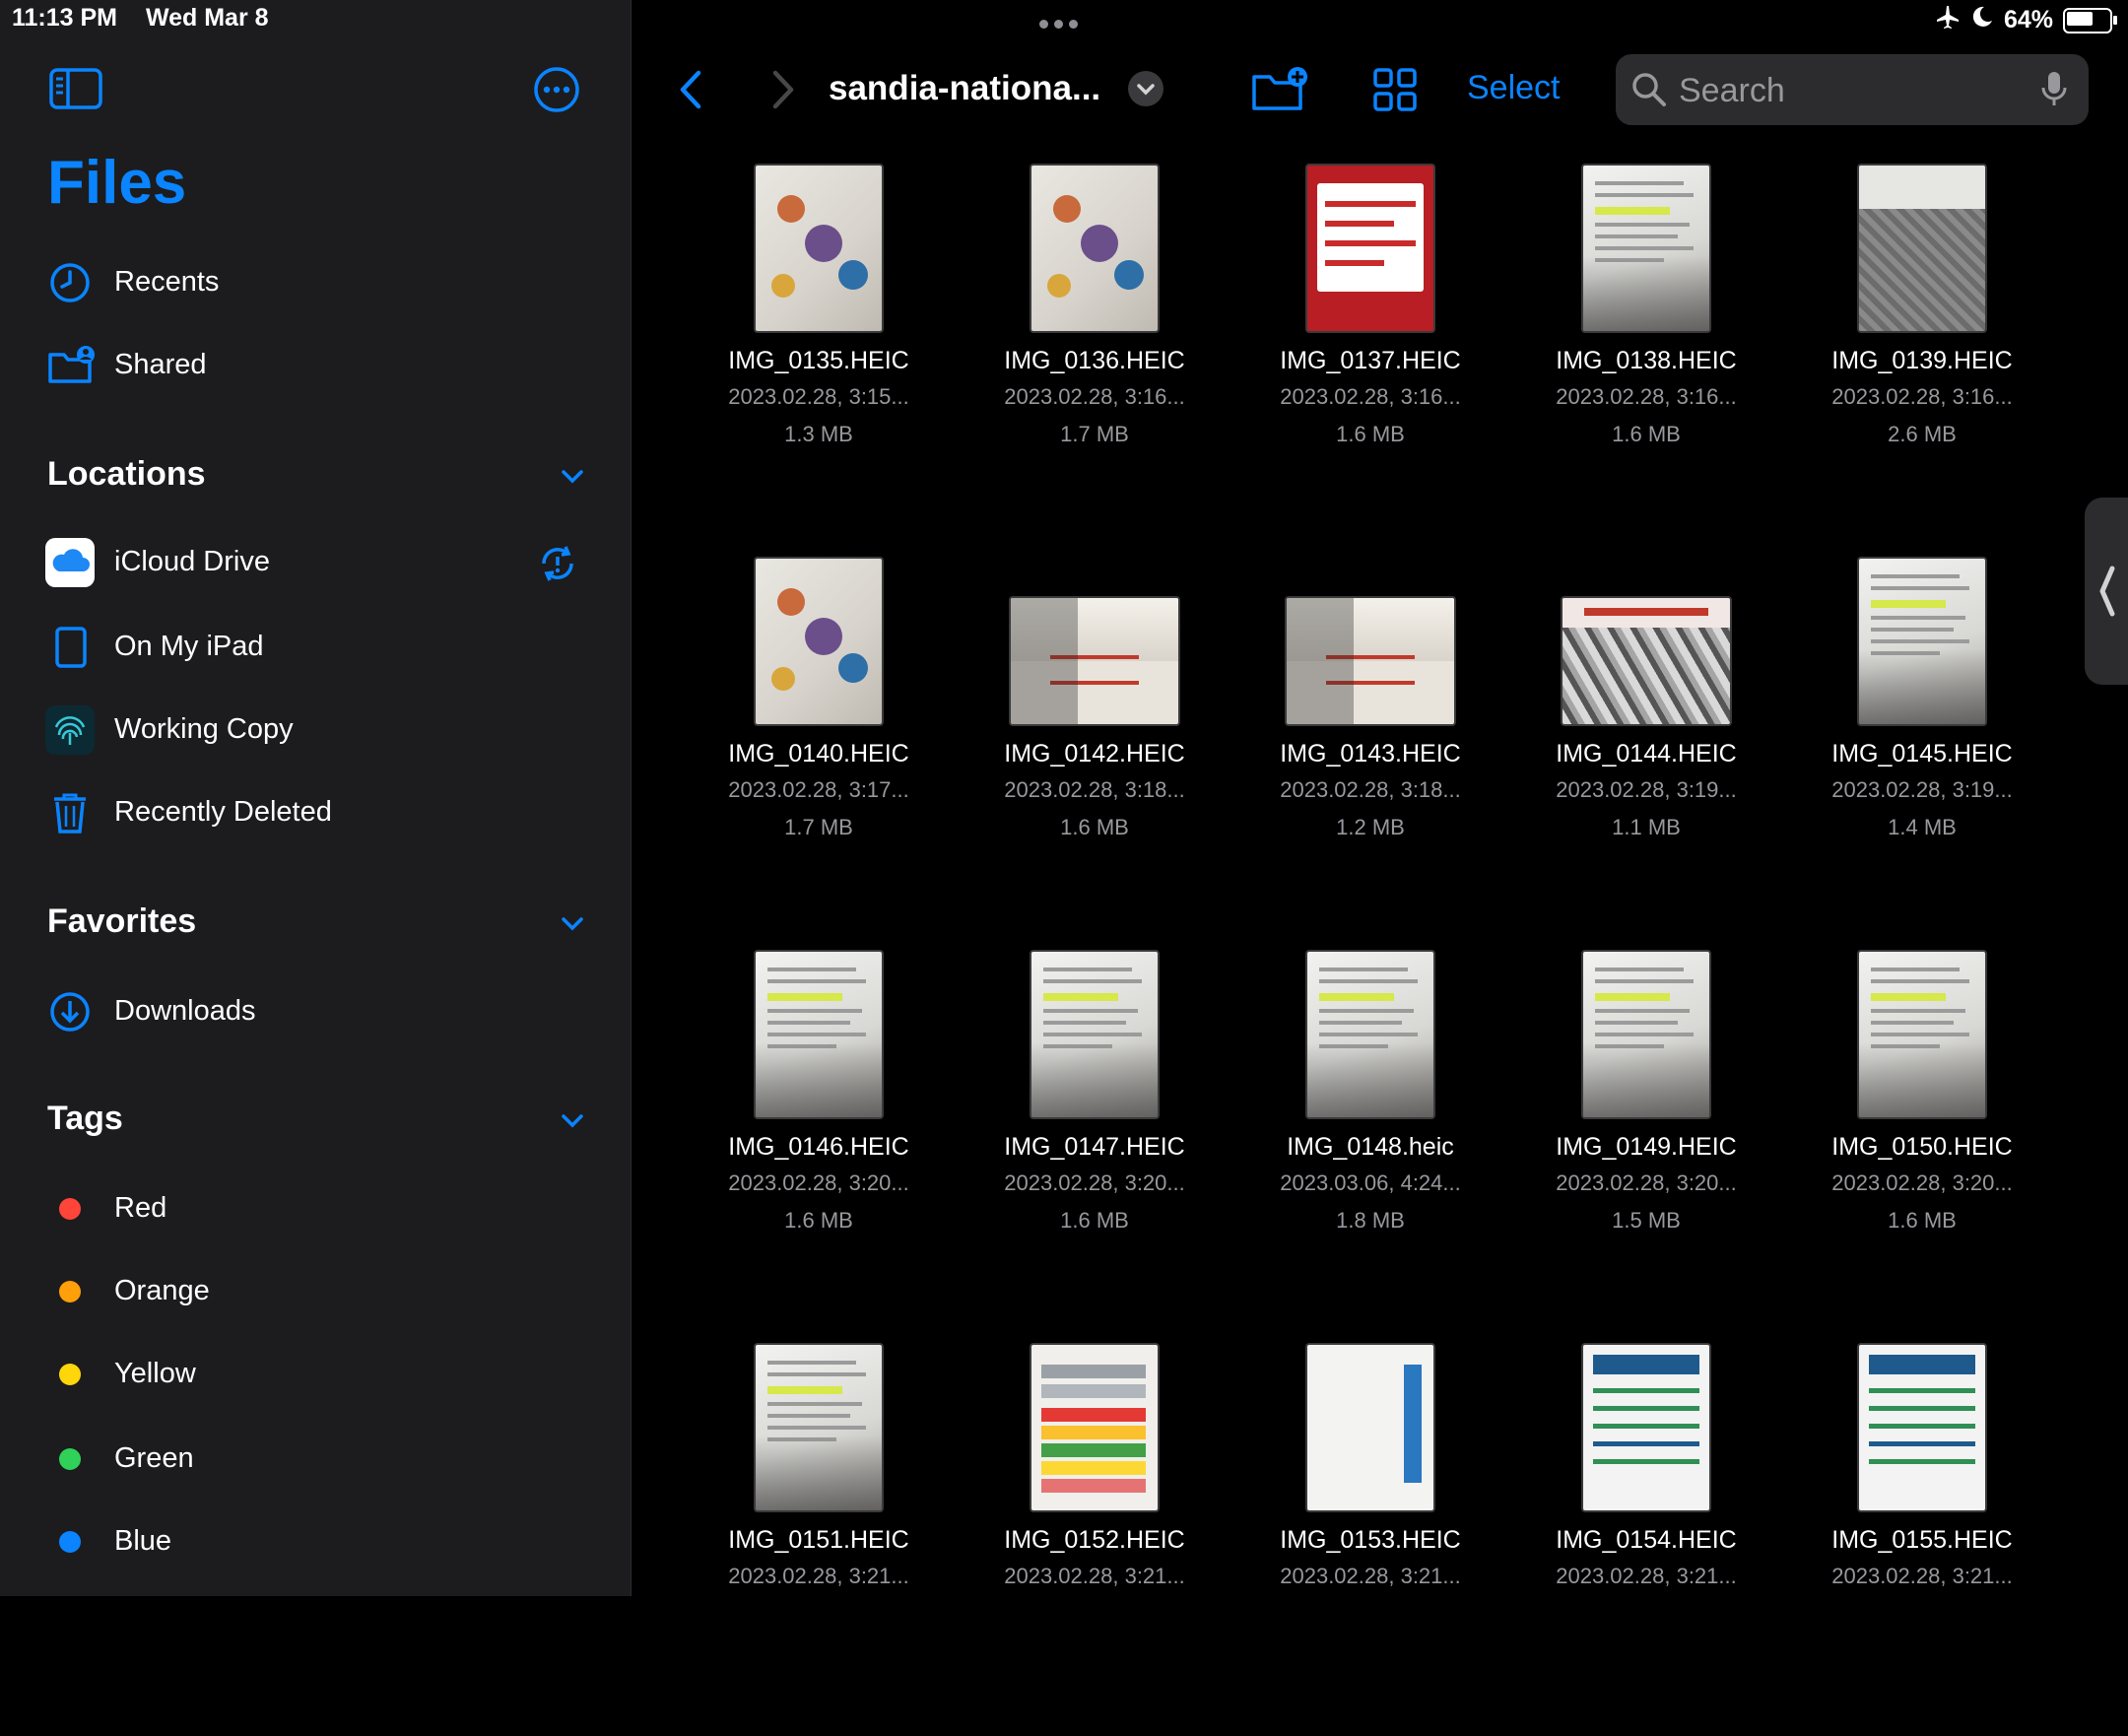  What do you see at coordinates (1514, 88) in the screenshot?
I see `select-button: Select` at bounding box center [1514, 88].